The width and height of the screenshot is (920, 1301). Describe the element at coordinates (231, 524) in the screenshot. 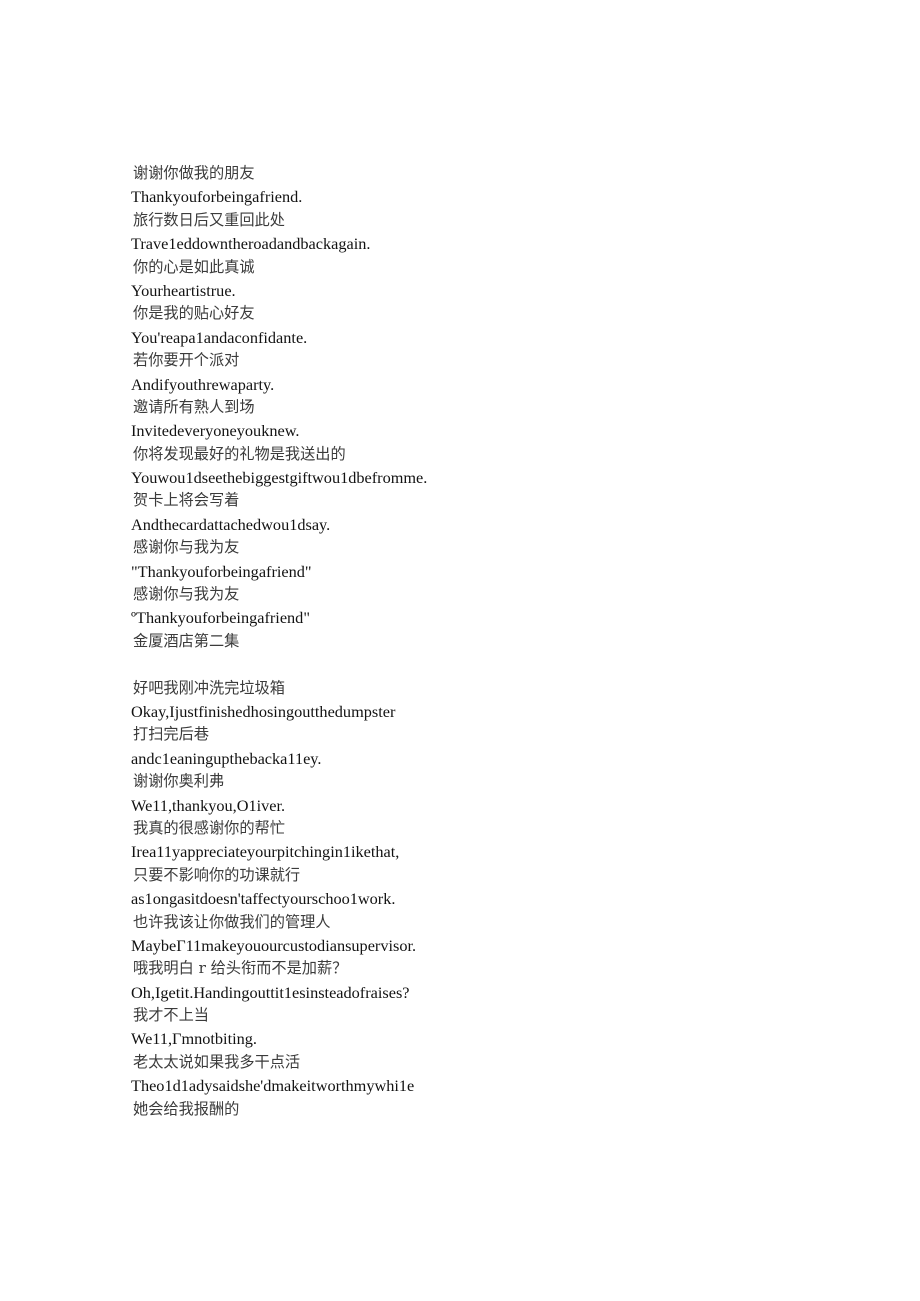

I see `subtitle-line-english: Andthecardattachedwou1dsay.` at that location.